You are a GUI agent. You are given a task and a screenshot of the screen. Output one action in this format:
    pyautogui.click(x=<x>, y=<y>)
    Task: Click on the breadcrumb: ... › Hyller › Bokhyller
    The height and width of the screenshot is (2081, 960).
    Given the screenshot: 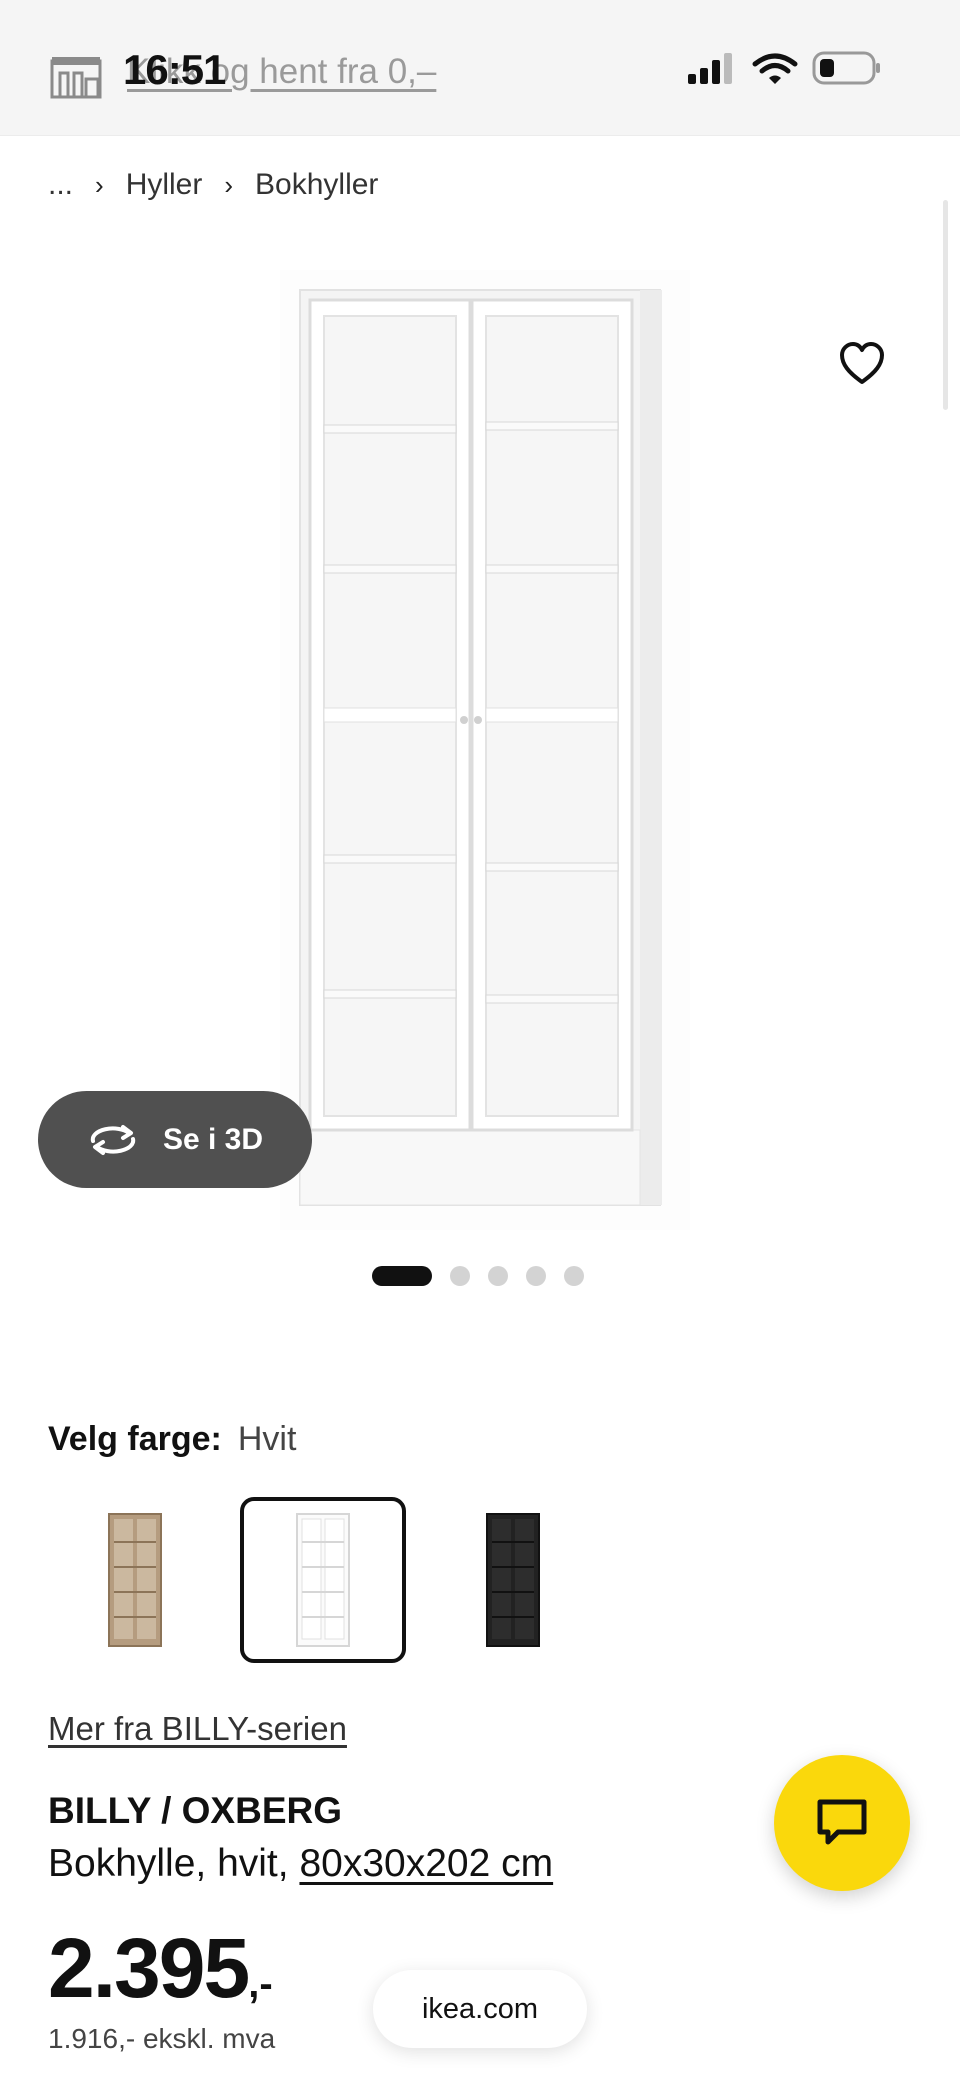 What is the action you would take?
    pyautogui.click(x=213, y=185)
    